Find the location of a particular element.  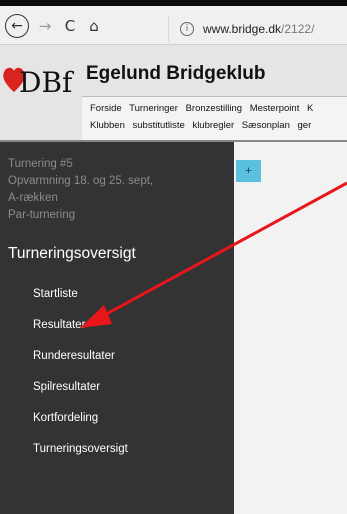

sidebar-item-startliste: Startliste is located at coordinates (55, 294).